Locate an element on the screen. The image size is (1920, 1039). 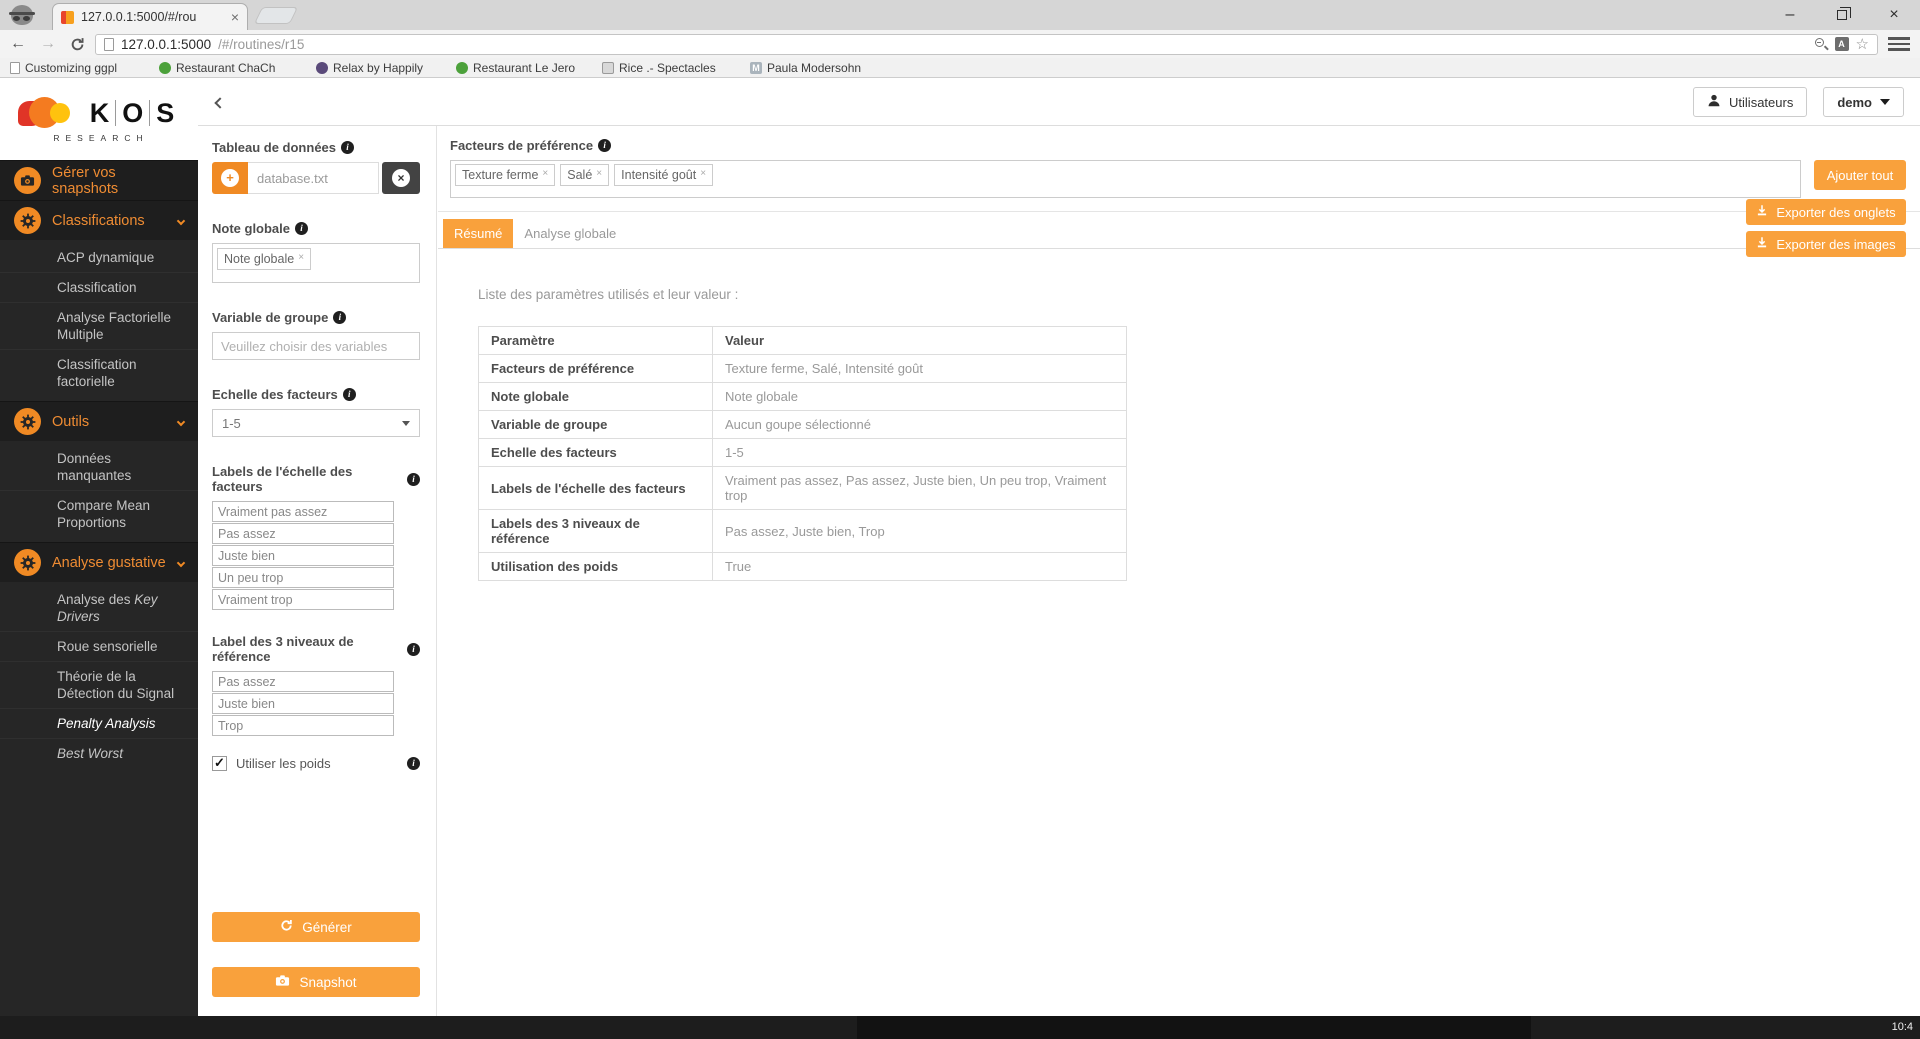
sidebar-item-classifications: Classifications is located at coordinates (99, 220).